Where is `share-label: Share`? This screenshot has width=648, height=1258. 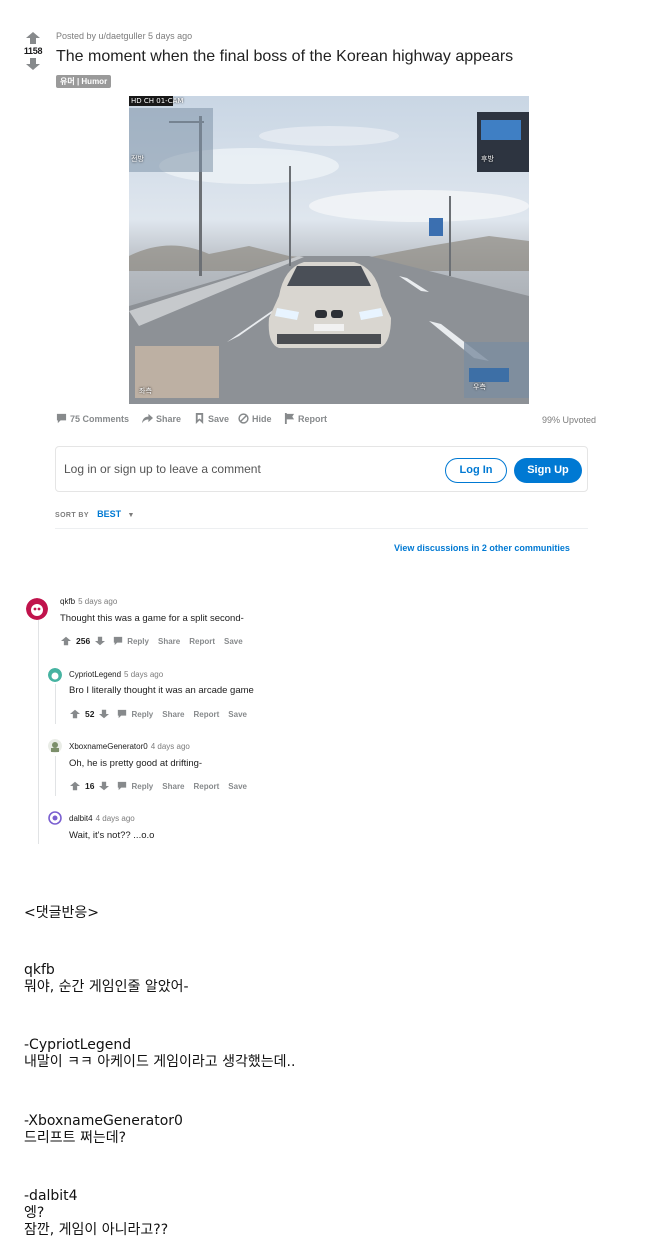 share-label: Share is located at coordinates (169, 418).